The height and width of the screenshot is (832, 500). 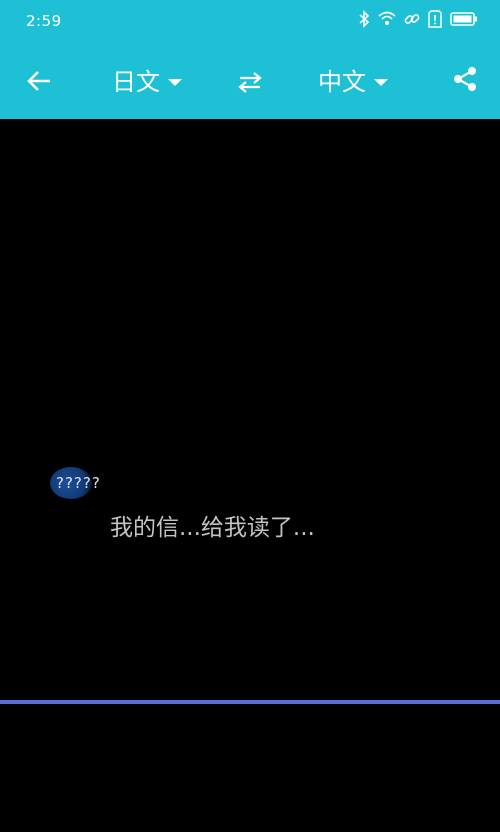 I want to click on target-language-dropdown: 中文, so click(x=353, y=82).